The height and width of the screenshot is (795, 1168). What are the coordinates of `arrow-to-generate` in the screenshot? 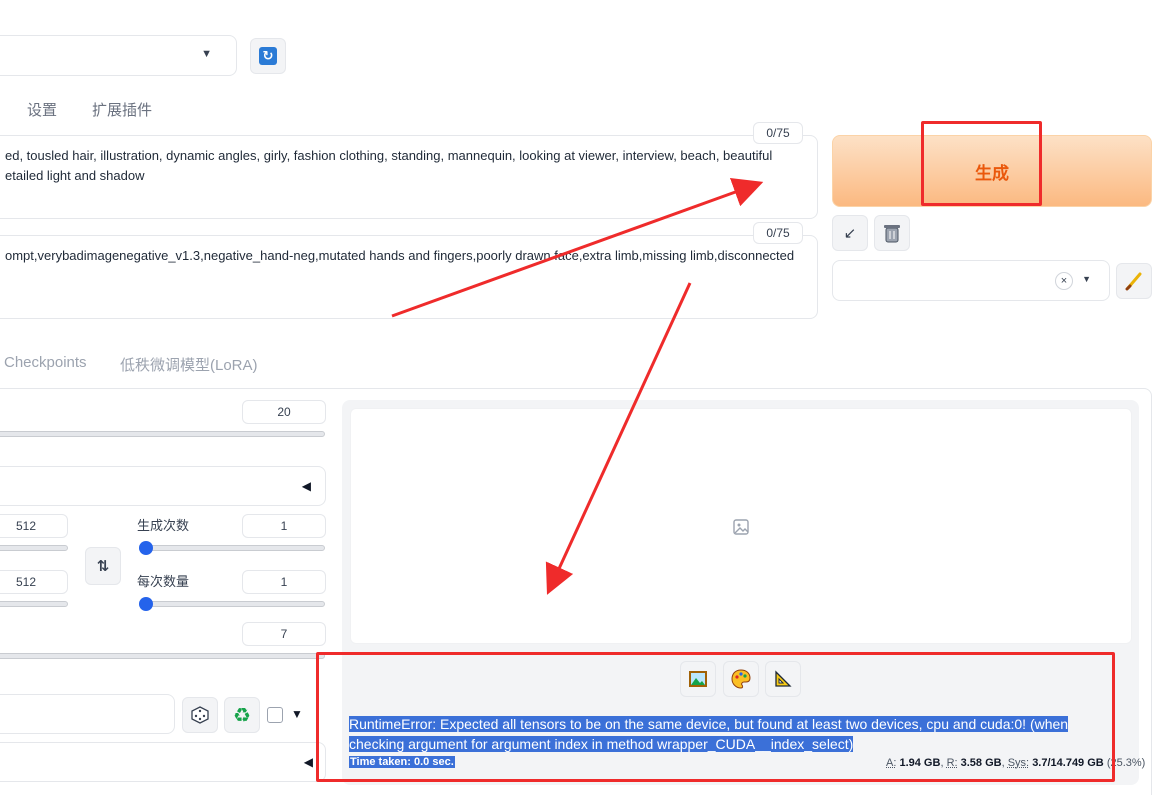 It's located at (577, 248).